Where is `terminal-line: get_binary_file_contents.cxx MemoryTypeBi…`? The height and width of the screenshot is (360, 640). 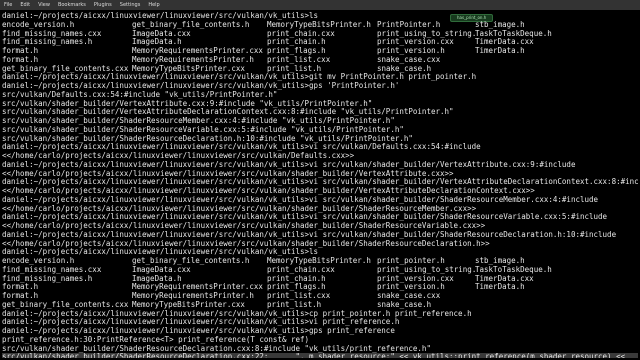 terminal-line: get_binary_file_contents.cxx MemoryTypeBi… is located at coordinates (320, 69).